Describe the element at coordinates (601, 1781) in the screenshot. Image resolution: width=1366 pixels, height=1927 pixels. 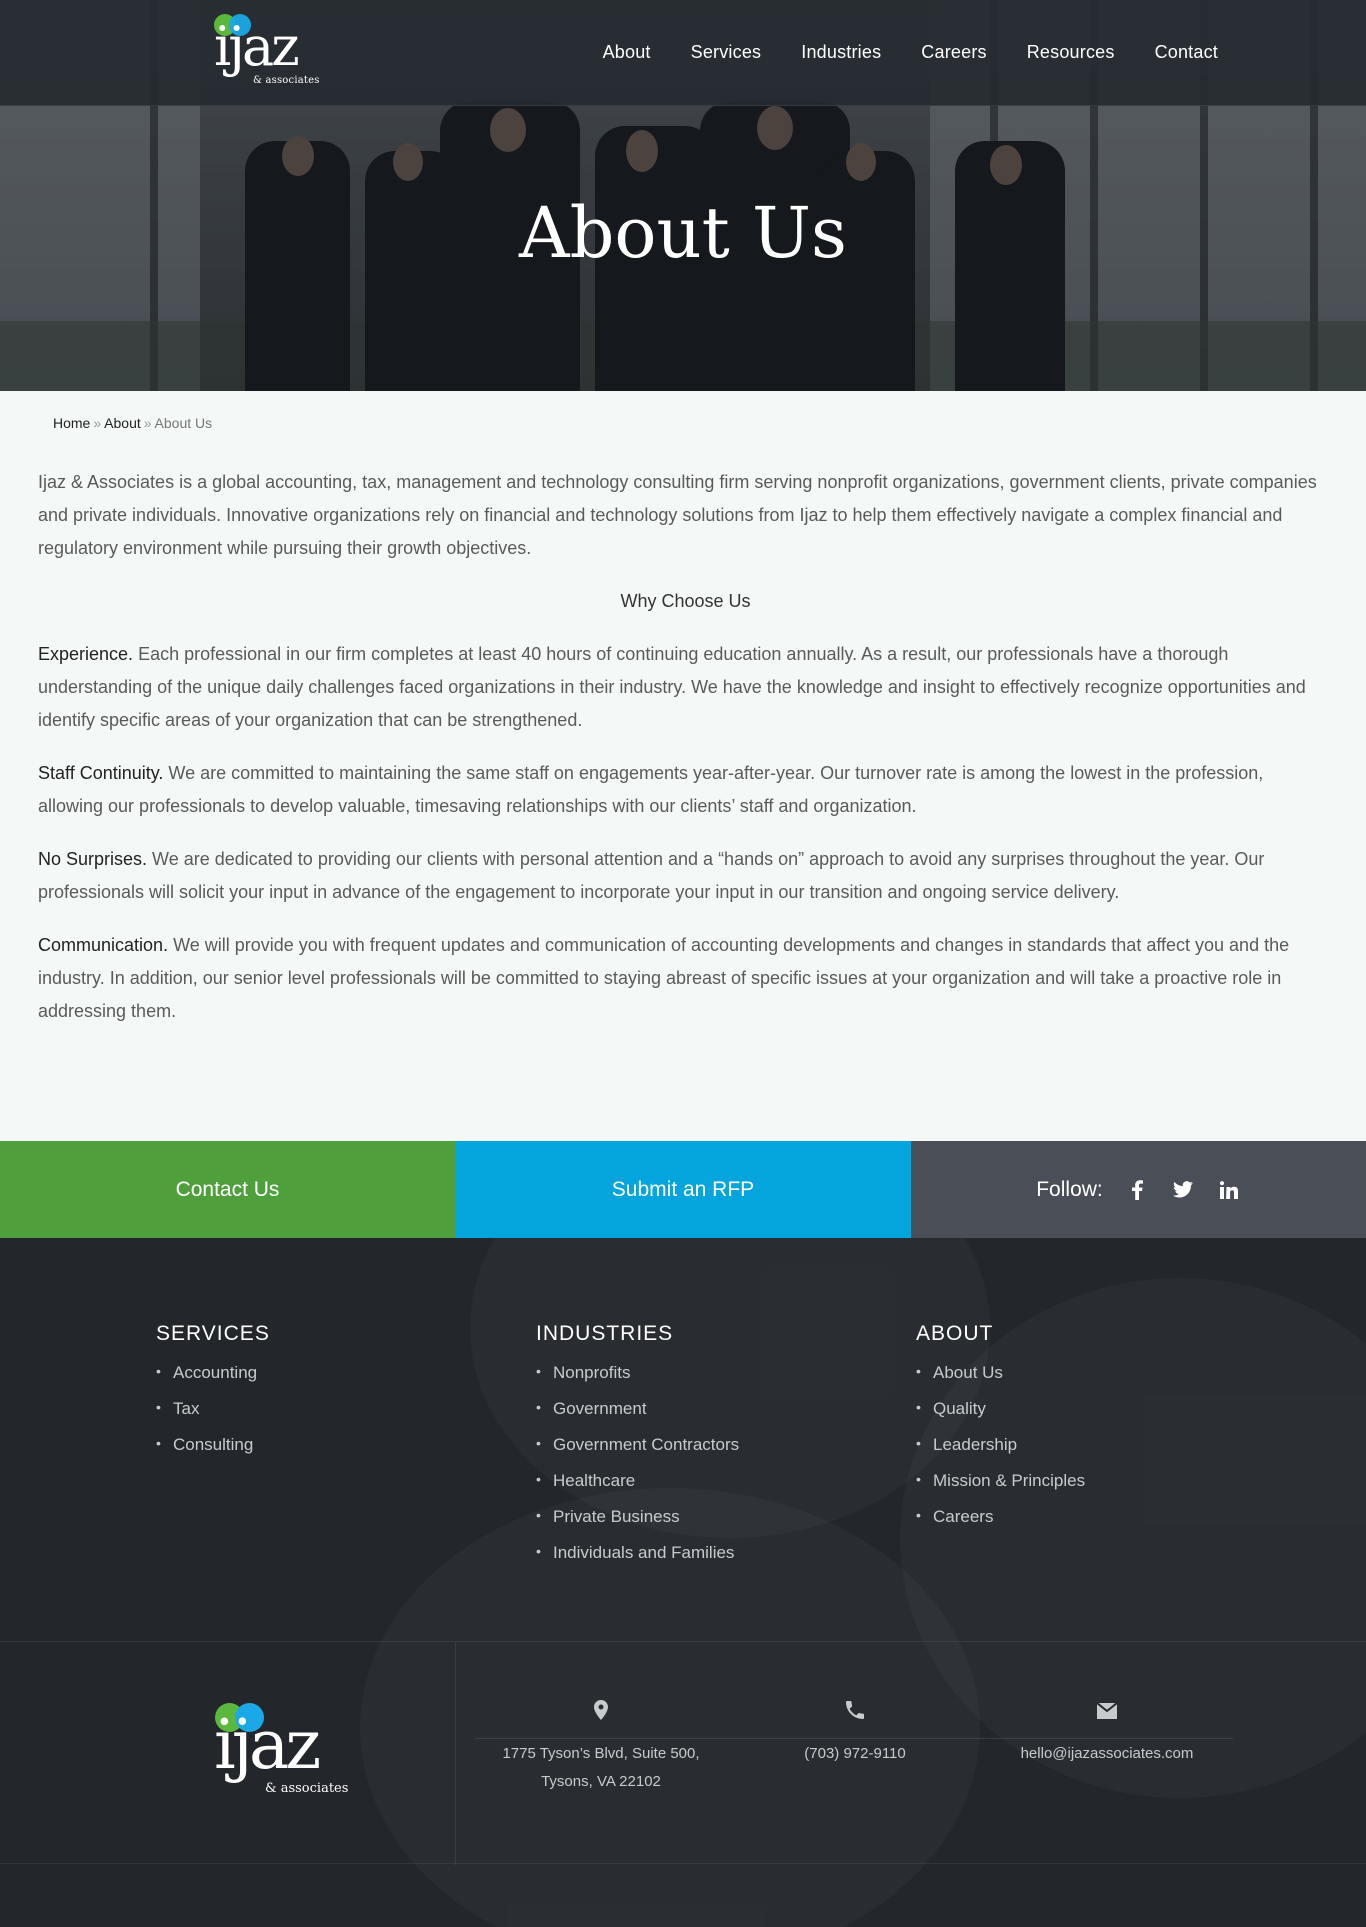
I see `address-line-2: Tysons, VA 22102` at that location.